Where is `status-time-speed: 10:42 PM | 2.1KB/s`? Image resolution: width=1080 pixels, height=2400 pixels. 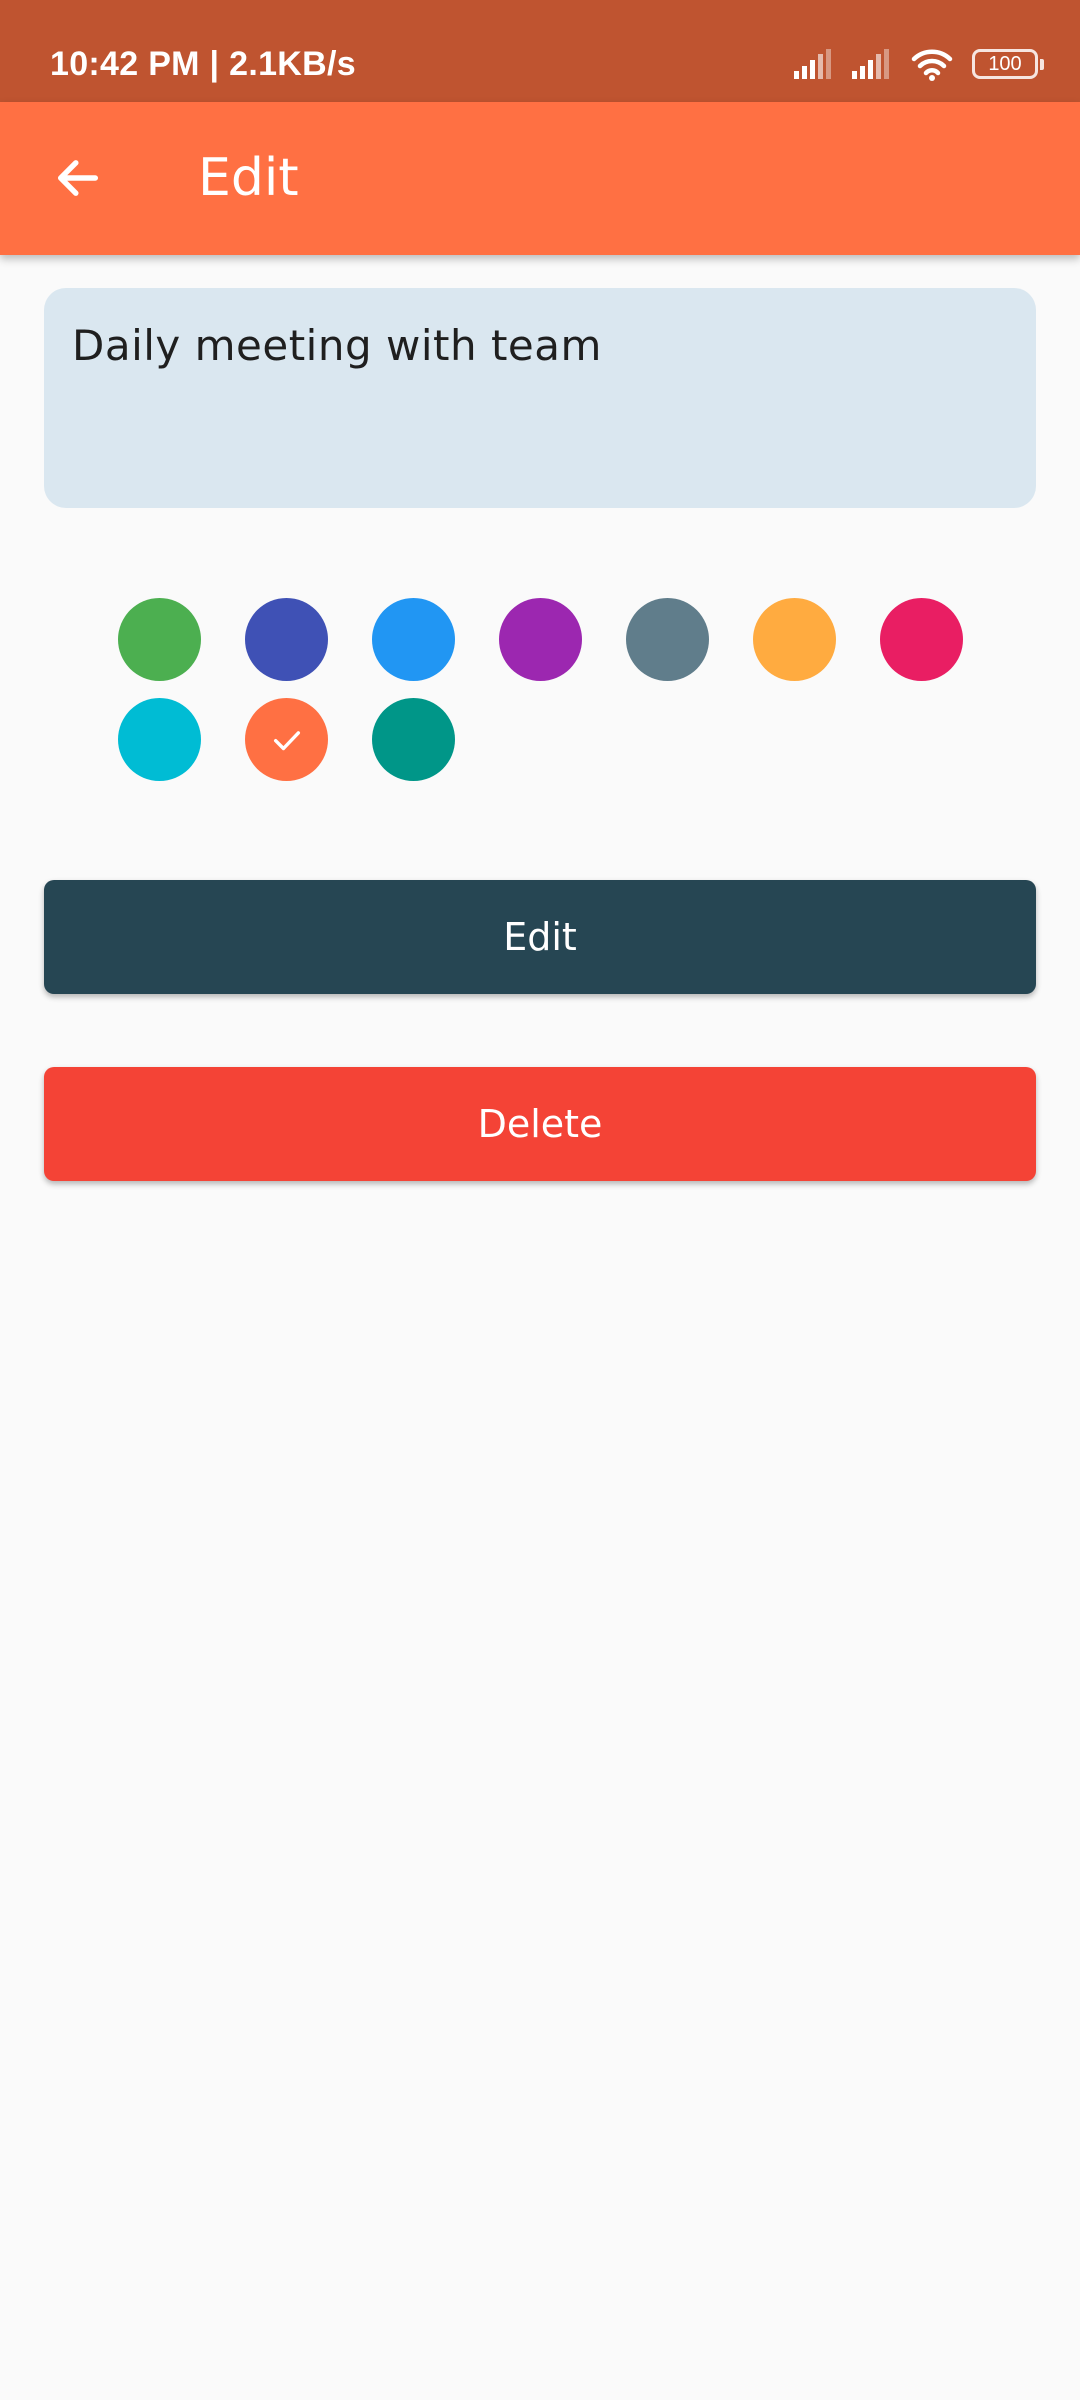
status-time-speed: 10:42 PM | 2.1KB/s is located at coordinates (203, 64).